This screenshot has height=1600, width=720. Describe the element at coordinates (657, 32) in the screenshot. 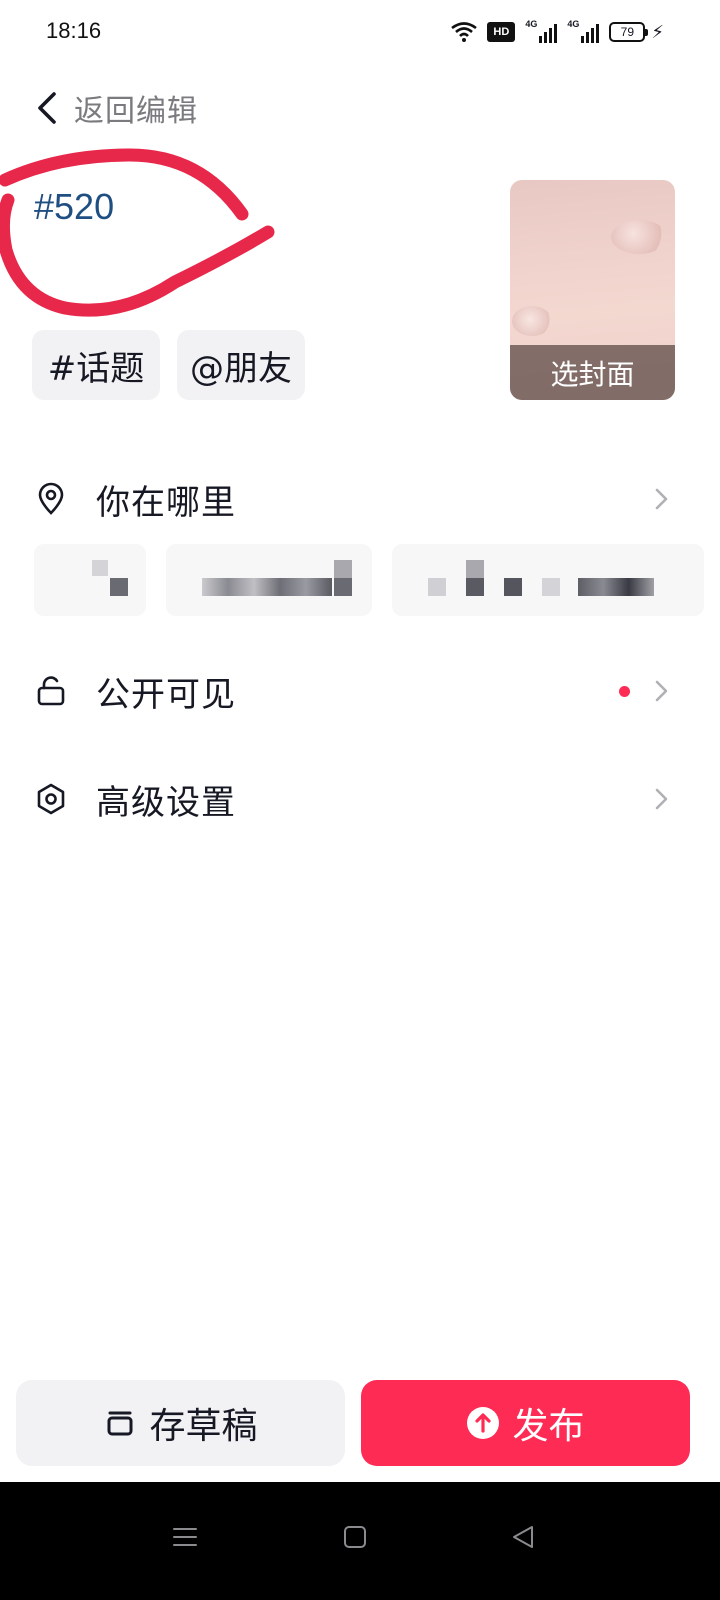

I see `bolt-icon: ⚡` at that location.